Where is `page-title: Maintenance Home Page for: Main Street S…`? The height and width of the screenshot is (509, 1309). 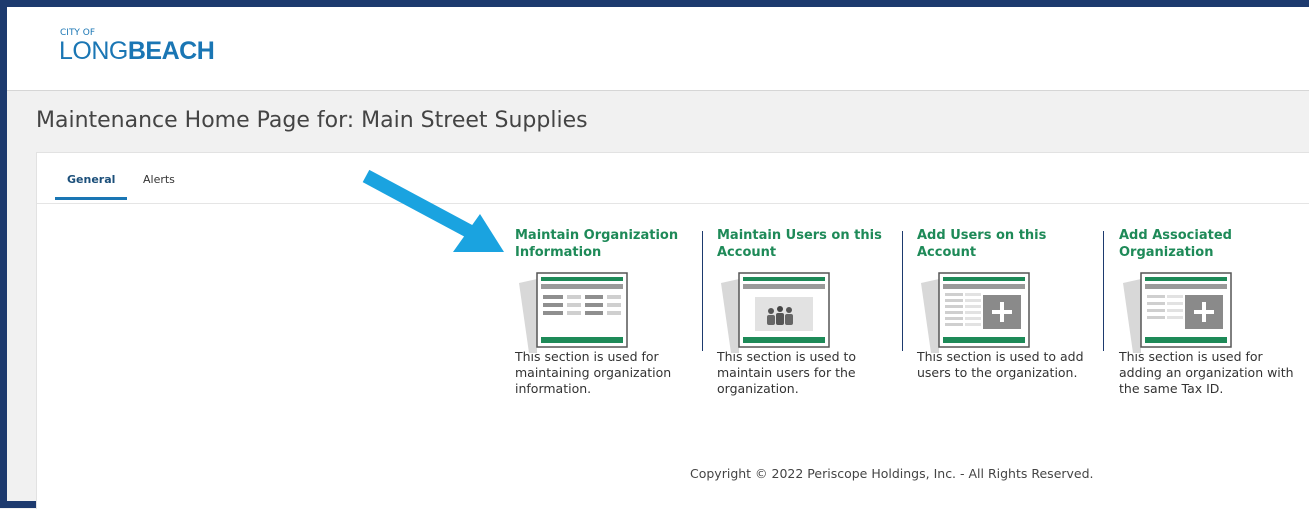
page-title: Maintenance Home Page for: Main Street S… is located at coordinates (312, 120).